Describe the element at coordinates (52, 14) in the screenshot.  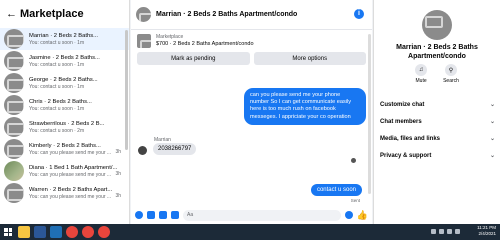
I see `sidebar-title: Marketplace` at that location.